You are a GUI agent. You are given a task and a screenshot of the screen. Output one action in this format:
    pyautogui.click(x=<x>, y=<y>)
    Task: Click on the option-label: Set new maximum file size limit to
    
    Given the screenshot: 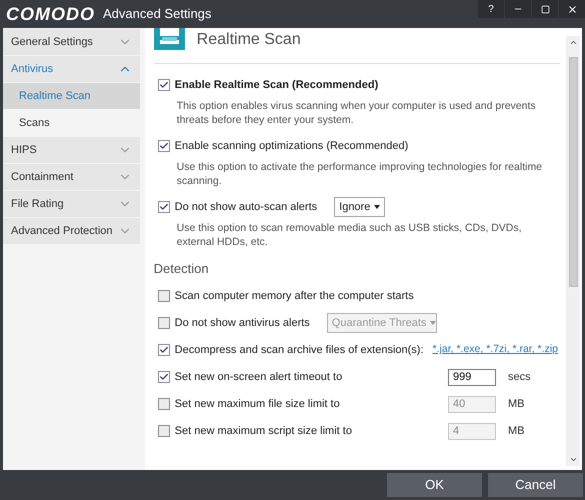 What is the action you would take?
    pyautogui.click(x=257, y=404)
    